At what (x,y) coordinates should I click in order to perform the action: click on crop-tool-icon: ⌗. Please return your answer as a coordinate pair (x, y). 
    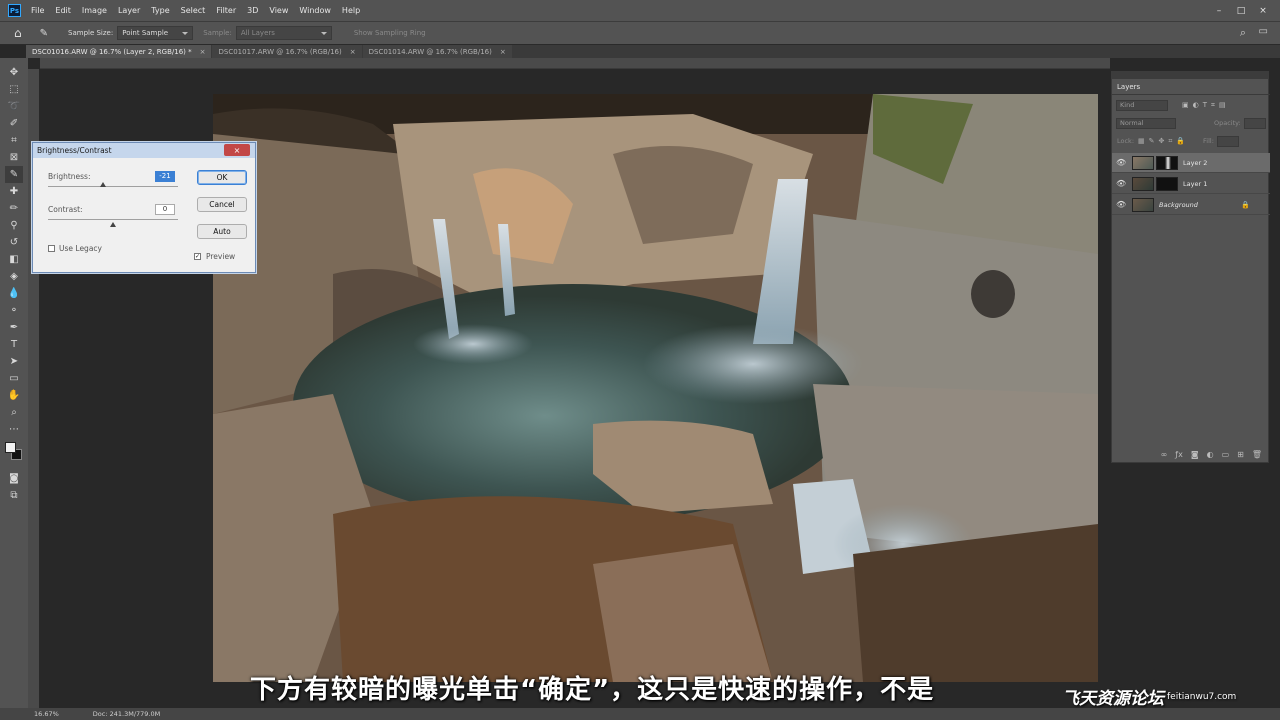
    Looking at the image, I should click on (14, 140).